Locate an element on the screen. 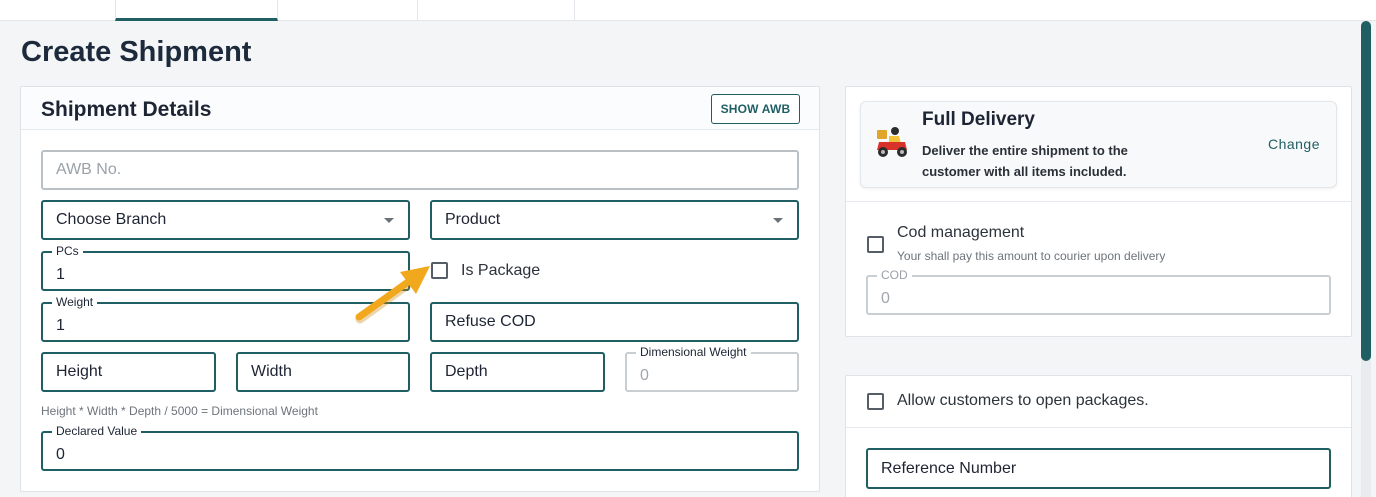 The height and width of the screenshot is (497, 1376). delivery-title: Full Delivery is located at coordinates (978, 119).